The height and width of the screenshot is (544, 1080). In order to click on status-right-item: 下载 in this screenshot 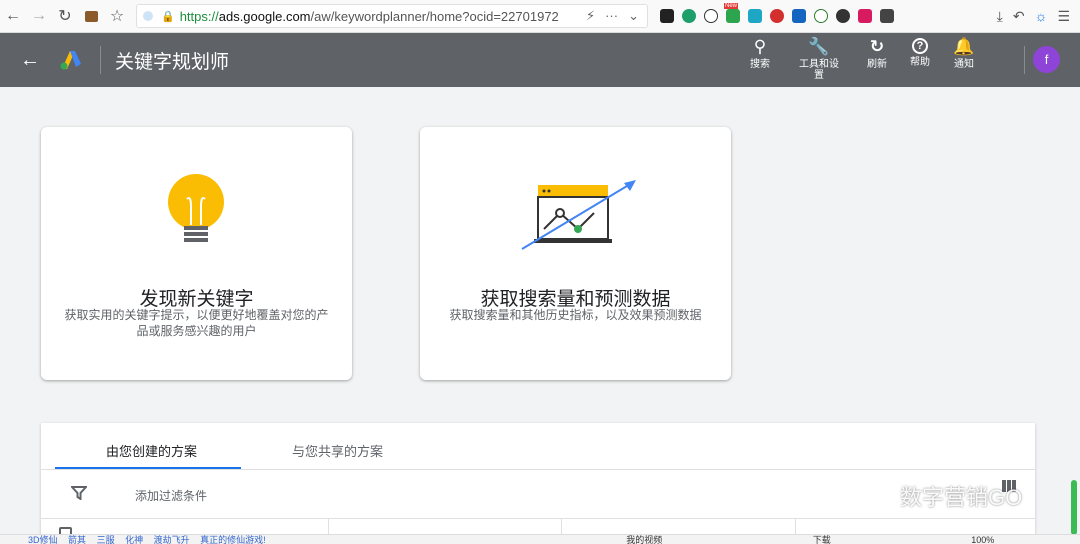, I will do `click(822, 539)`.